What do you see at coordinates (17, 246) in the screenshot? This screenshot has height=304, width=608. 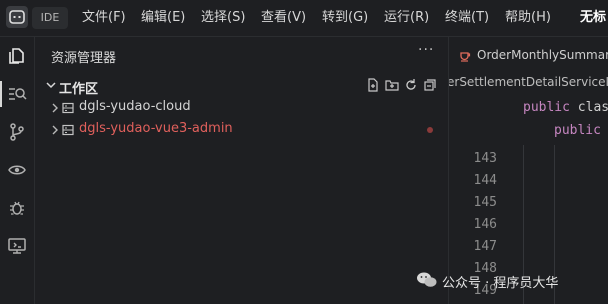 I see `remote-explorer-icon` at bounding box center [17, 246].